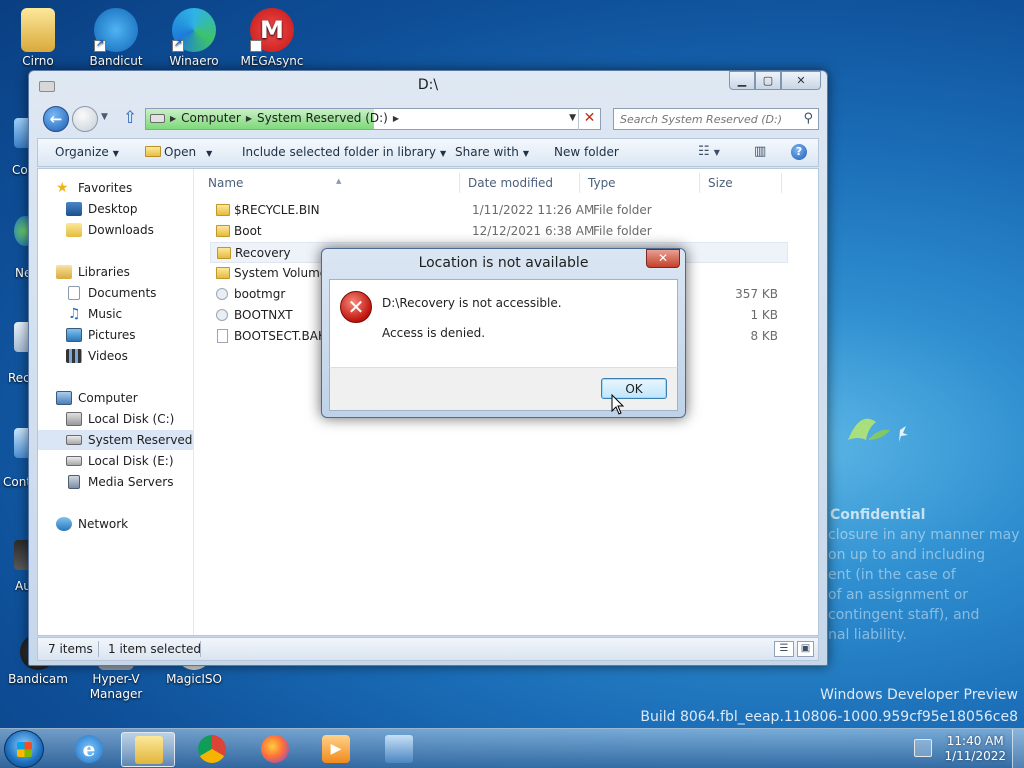 This screenshot has height=768, width=1024. Describe the element at coordinates (805, 649) in the screenshot. I see `large-icons-view-icon: ▣` at that location.